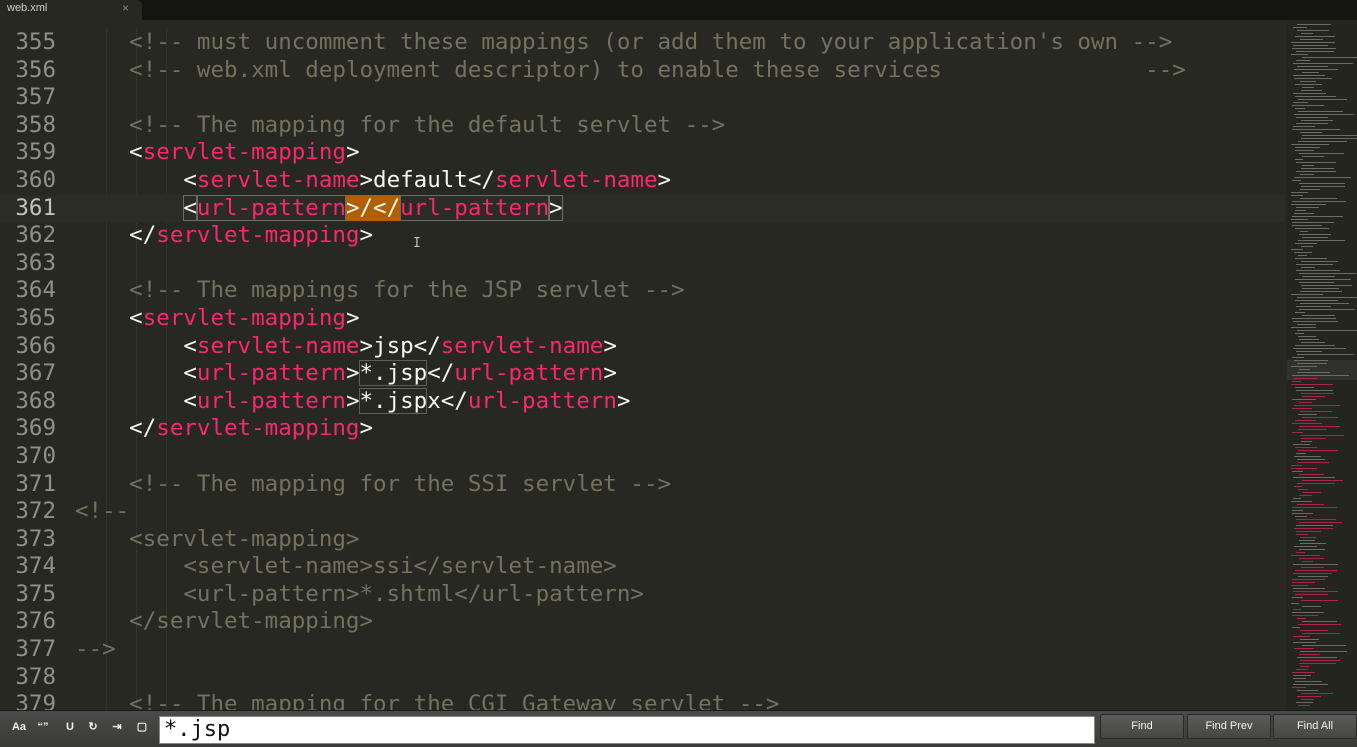 The height and width of the screenshot is (747, 1357). Describe the element at coordinates (70, 727) in the screenshot. I see `in-selection-icon: U` at that location.